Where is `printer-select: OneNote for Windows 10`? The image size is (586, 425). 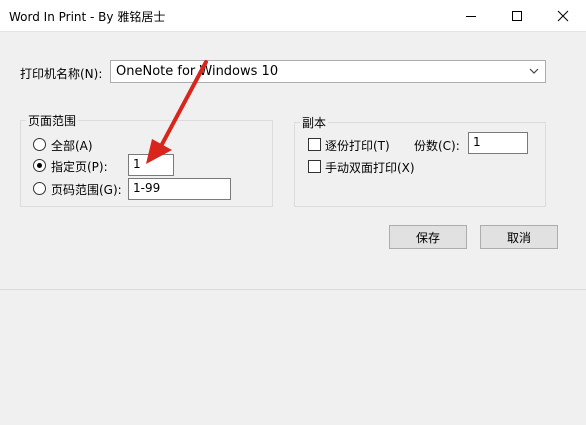 printer-select: OneNote for Windows 10 is located at coordinates (328, 71).